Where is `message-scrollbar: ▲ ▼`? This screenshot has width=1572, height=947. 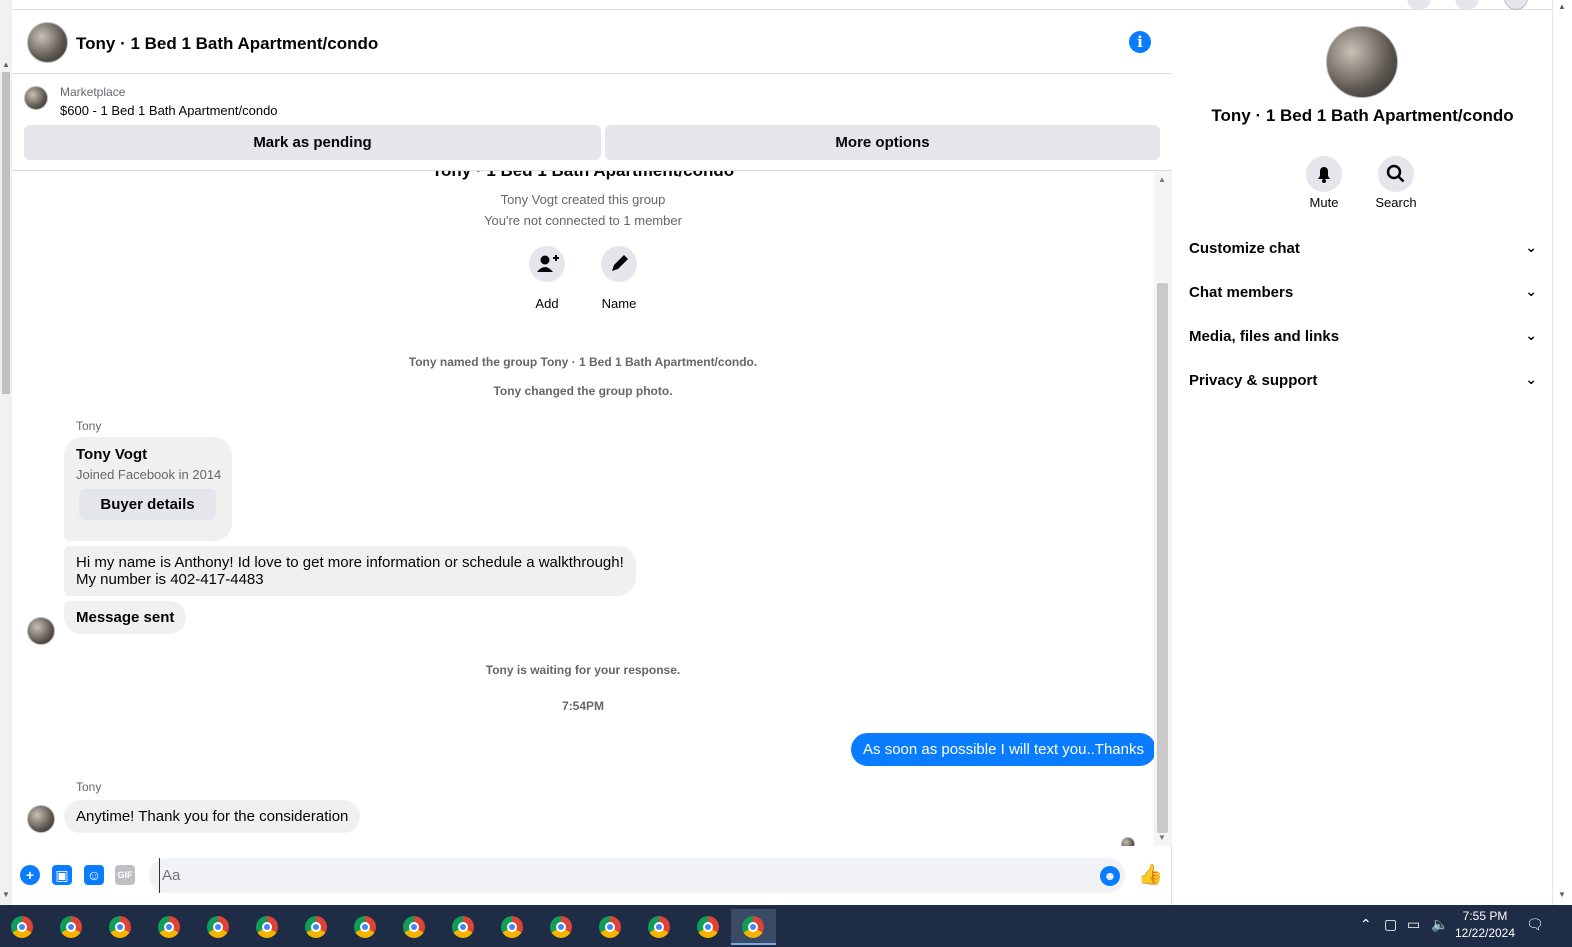 message-scrollbar: ▲ ▼ is located at coordinates (1163, 508).